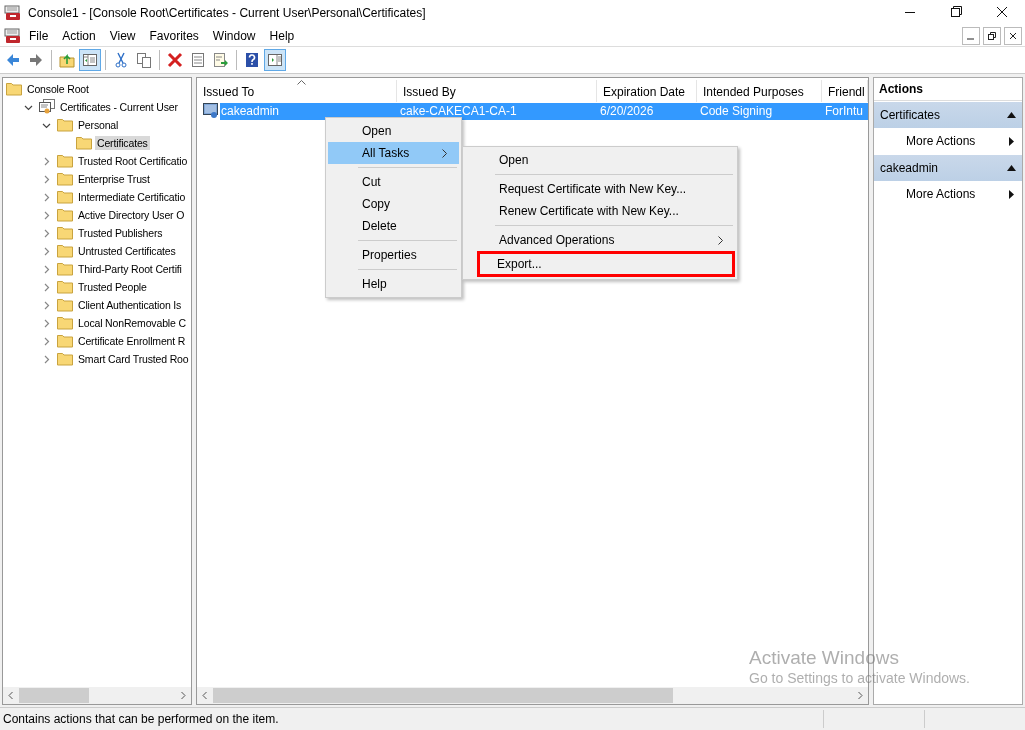 The image size is (1025, 730). I want to click on menu-item: Delete, so click(393, 226).